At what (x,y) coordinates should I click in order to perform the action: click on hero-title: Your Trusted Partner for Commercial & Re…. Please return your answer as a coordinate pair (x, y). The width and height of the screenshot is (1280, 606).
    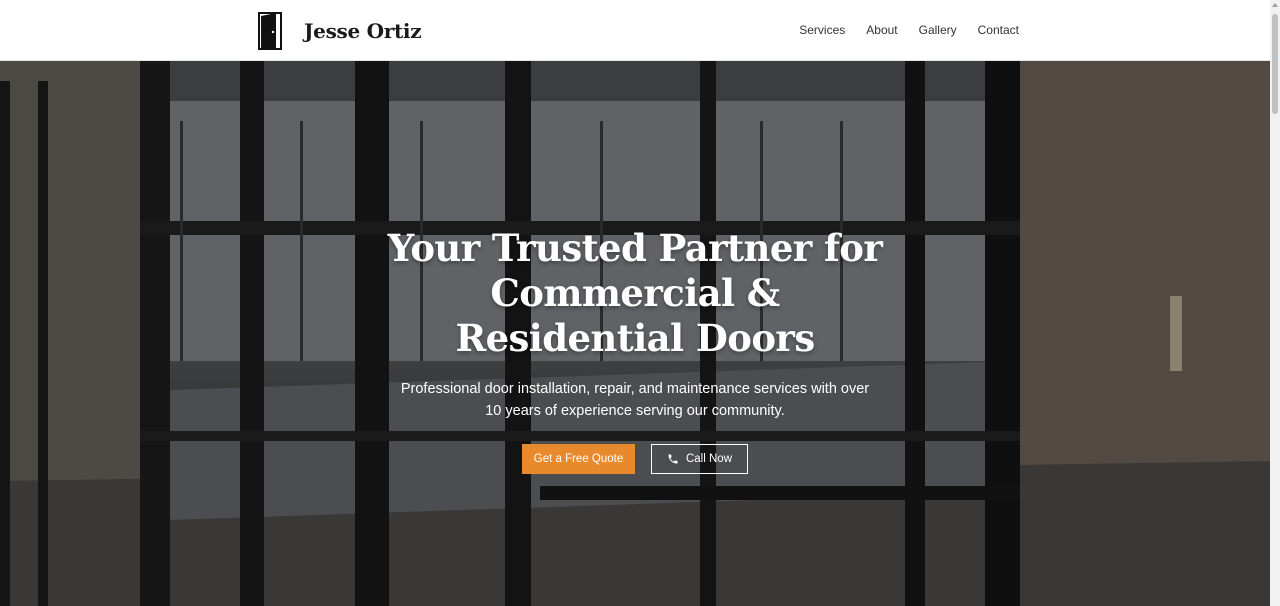
    Looking at the image, I should click on (635, 293).